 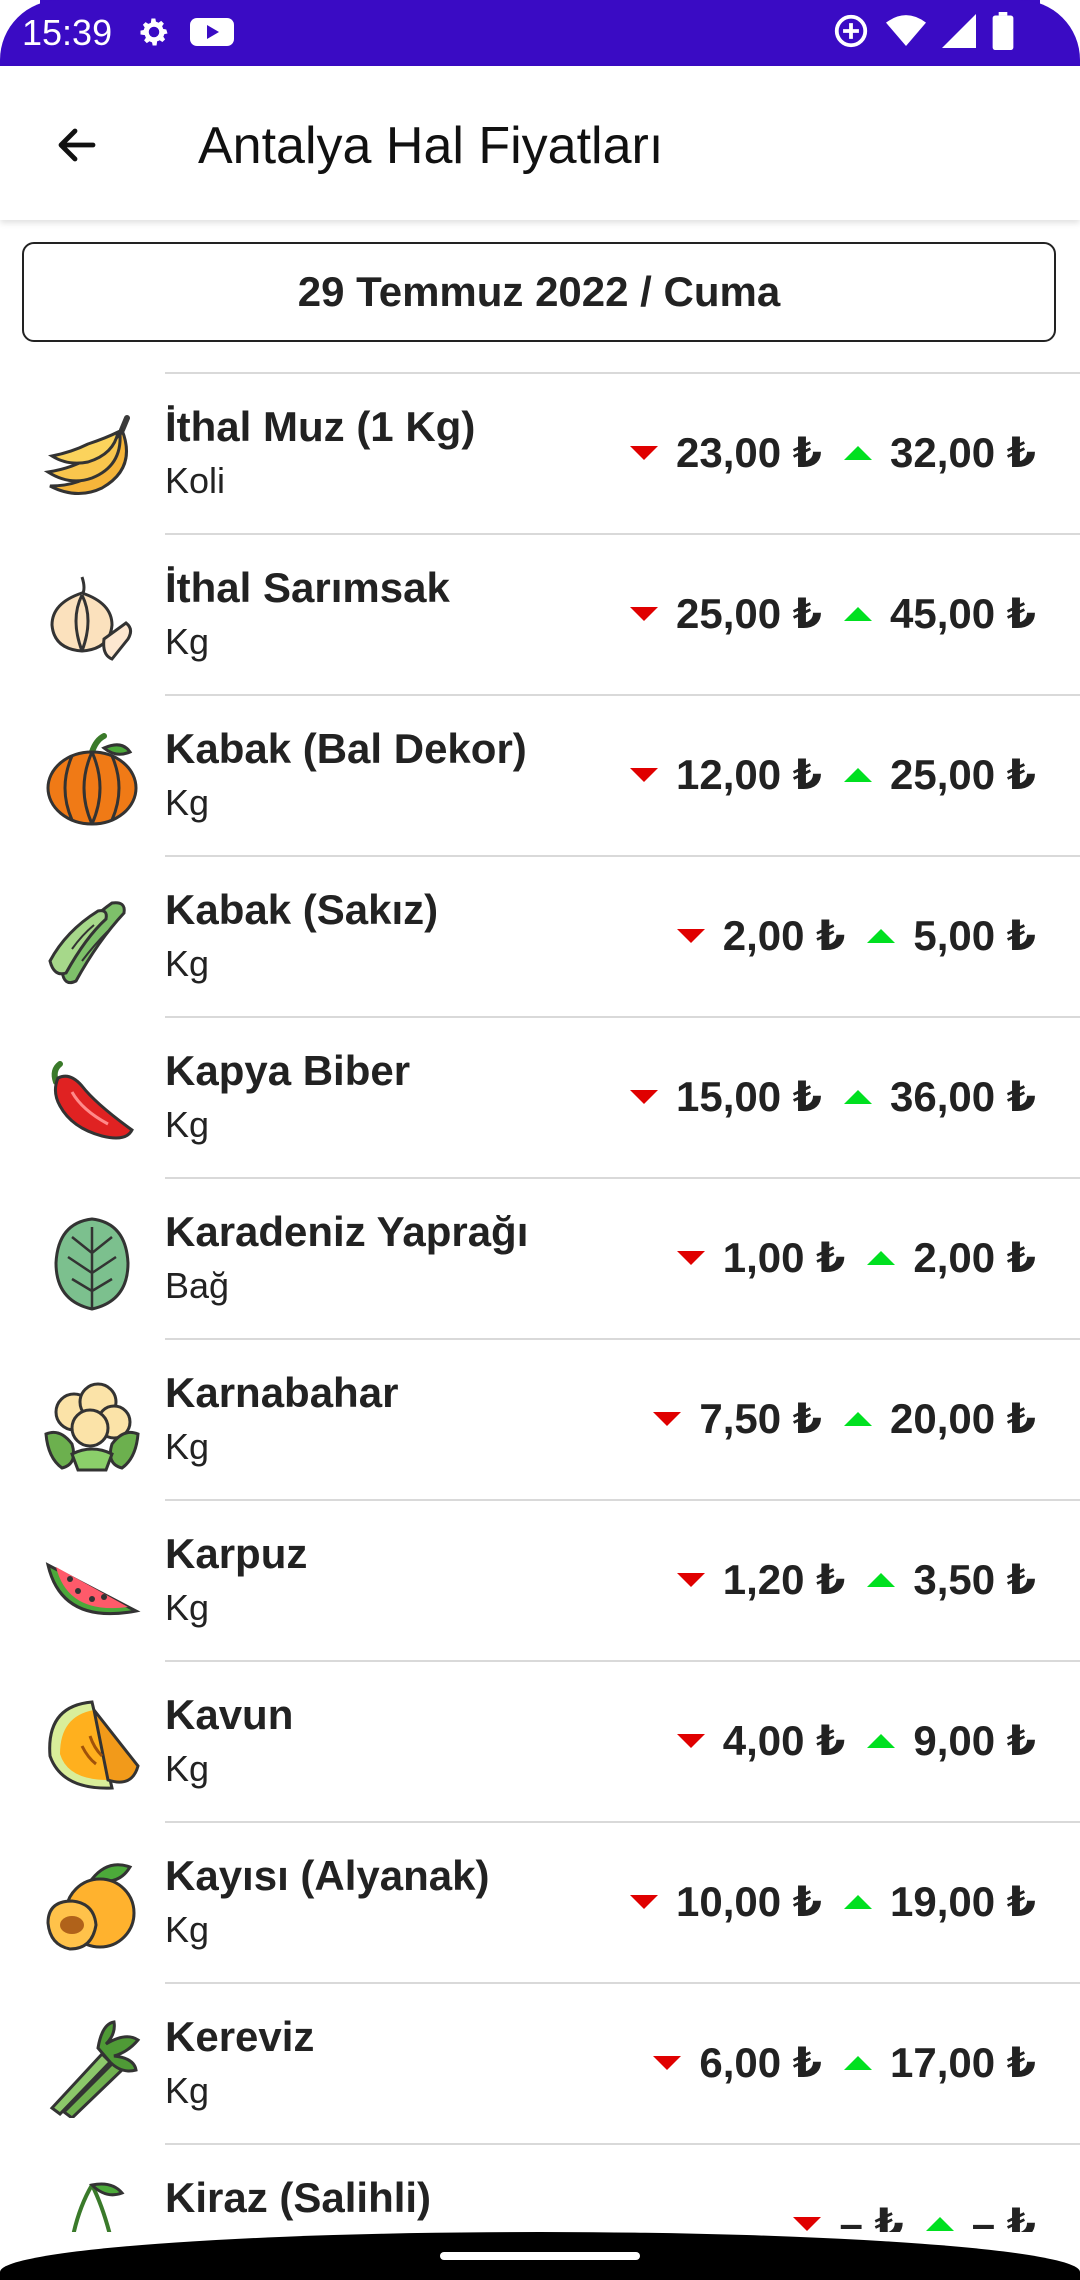 What do you see at coordinates (327, 1875) in the screenshot?
I see `item-name: Kayısı (Alyanak)` at bounding box center [327, 1875].